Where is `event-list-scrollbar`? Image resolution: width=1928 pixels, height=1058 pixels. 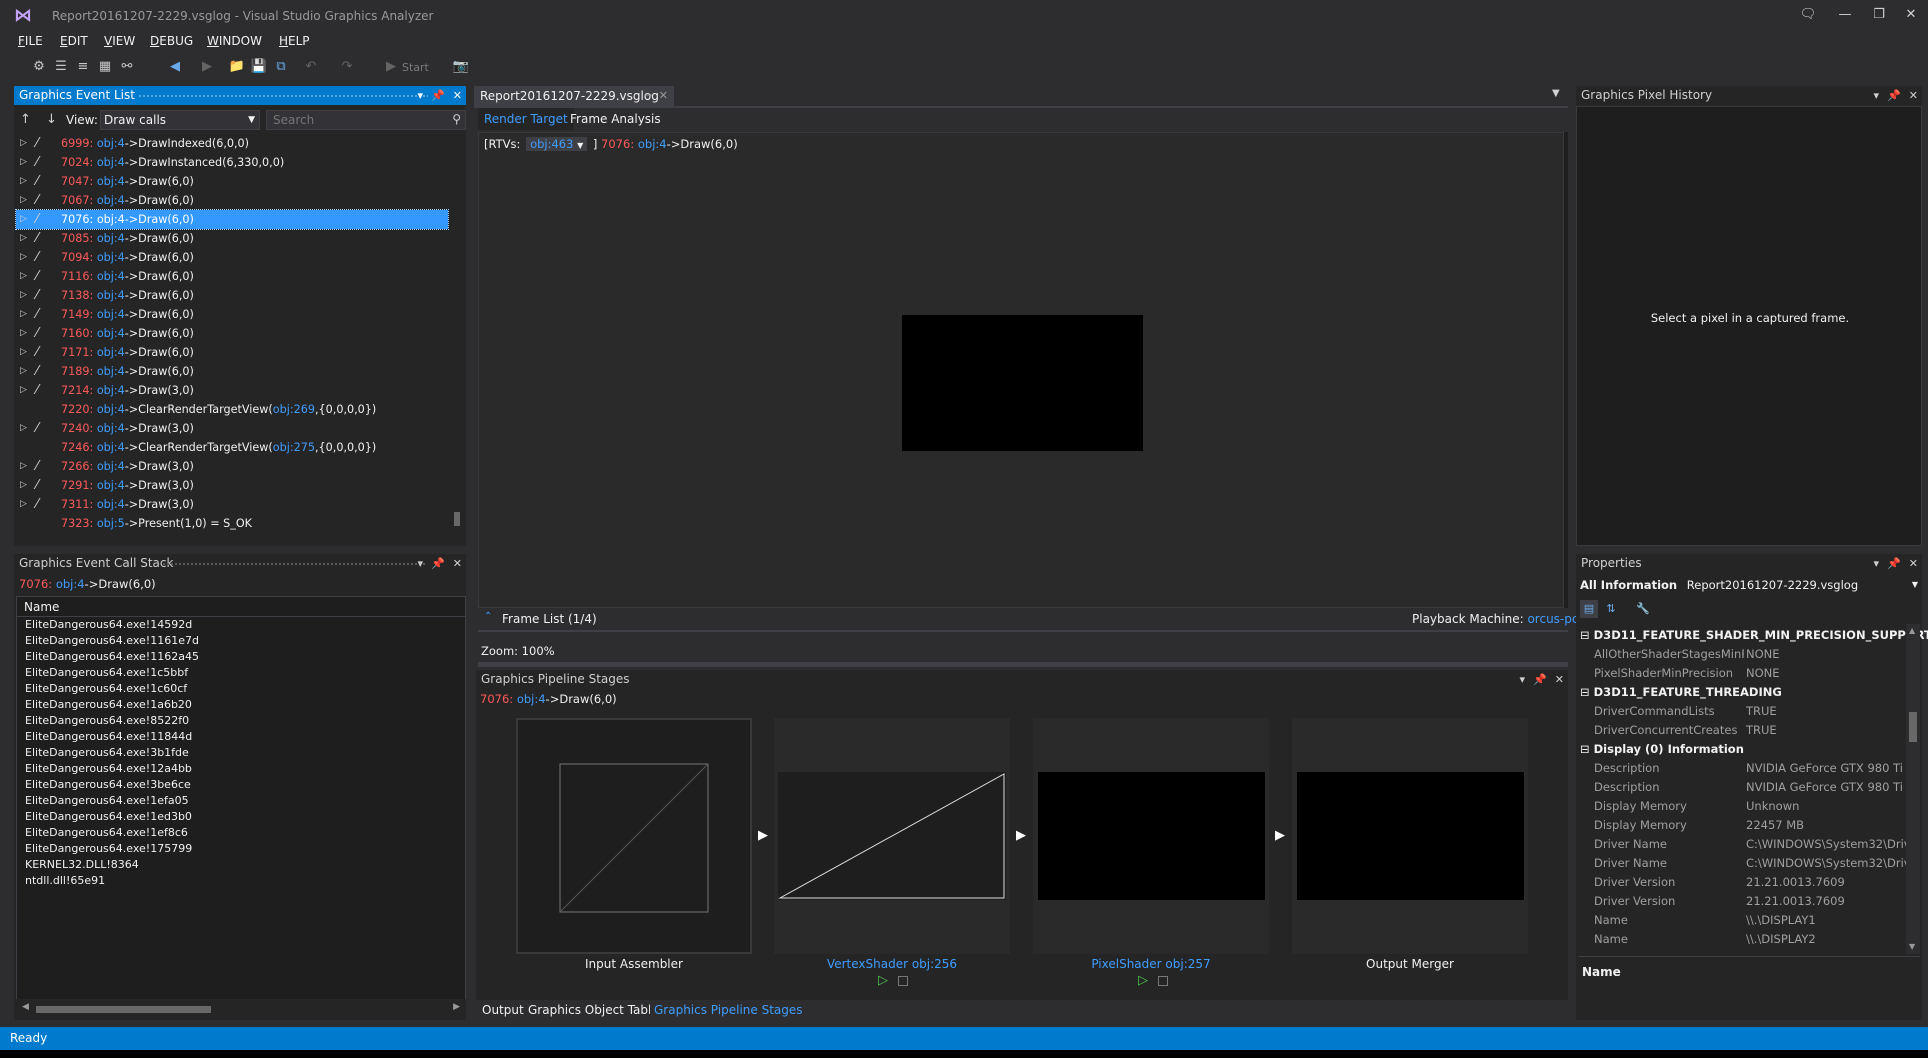 event-list-scrollbar is located at coordinates (457, 338).